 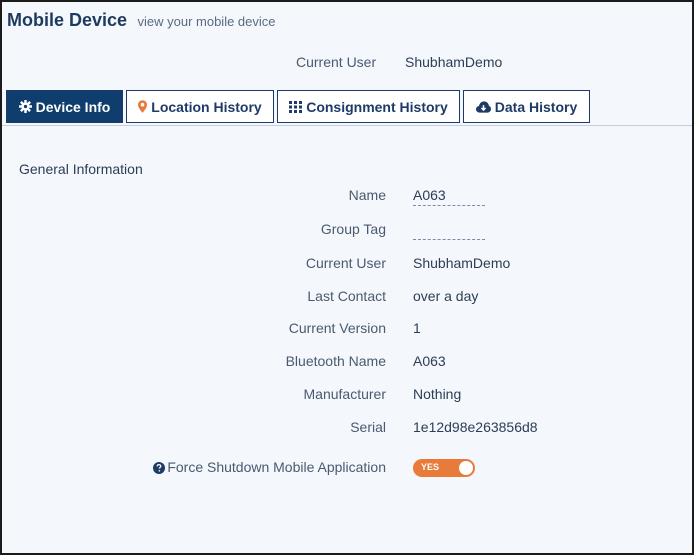 I want to click on grid-icon, so click(x=296, y=106).